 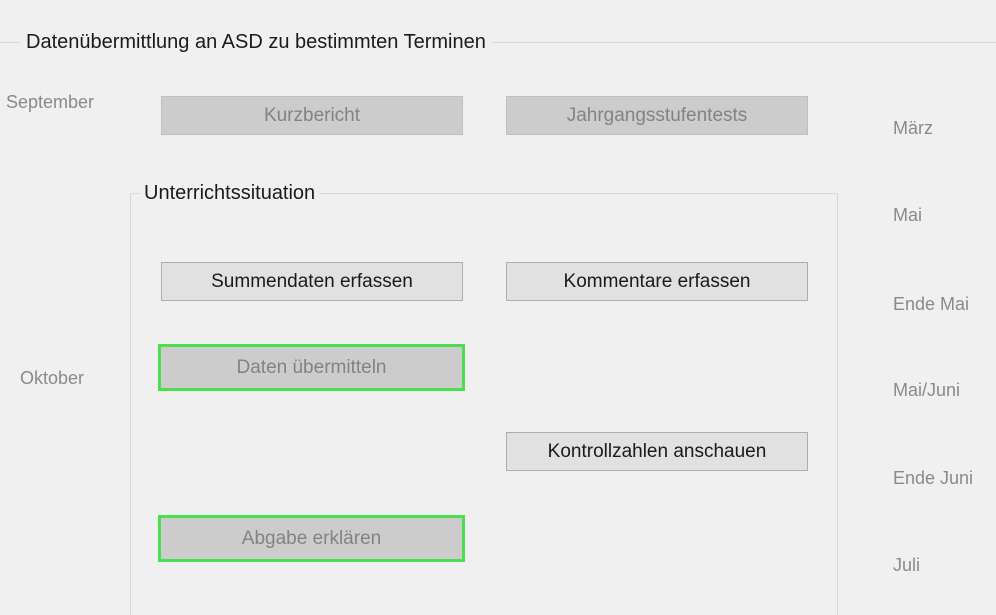 What do you see at coordinates (52, 378) in the screenshot?
I see `period-label-oktober: Oktober` at bounding box center [52, 378].